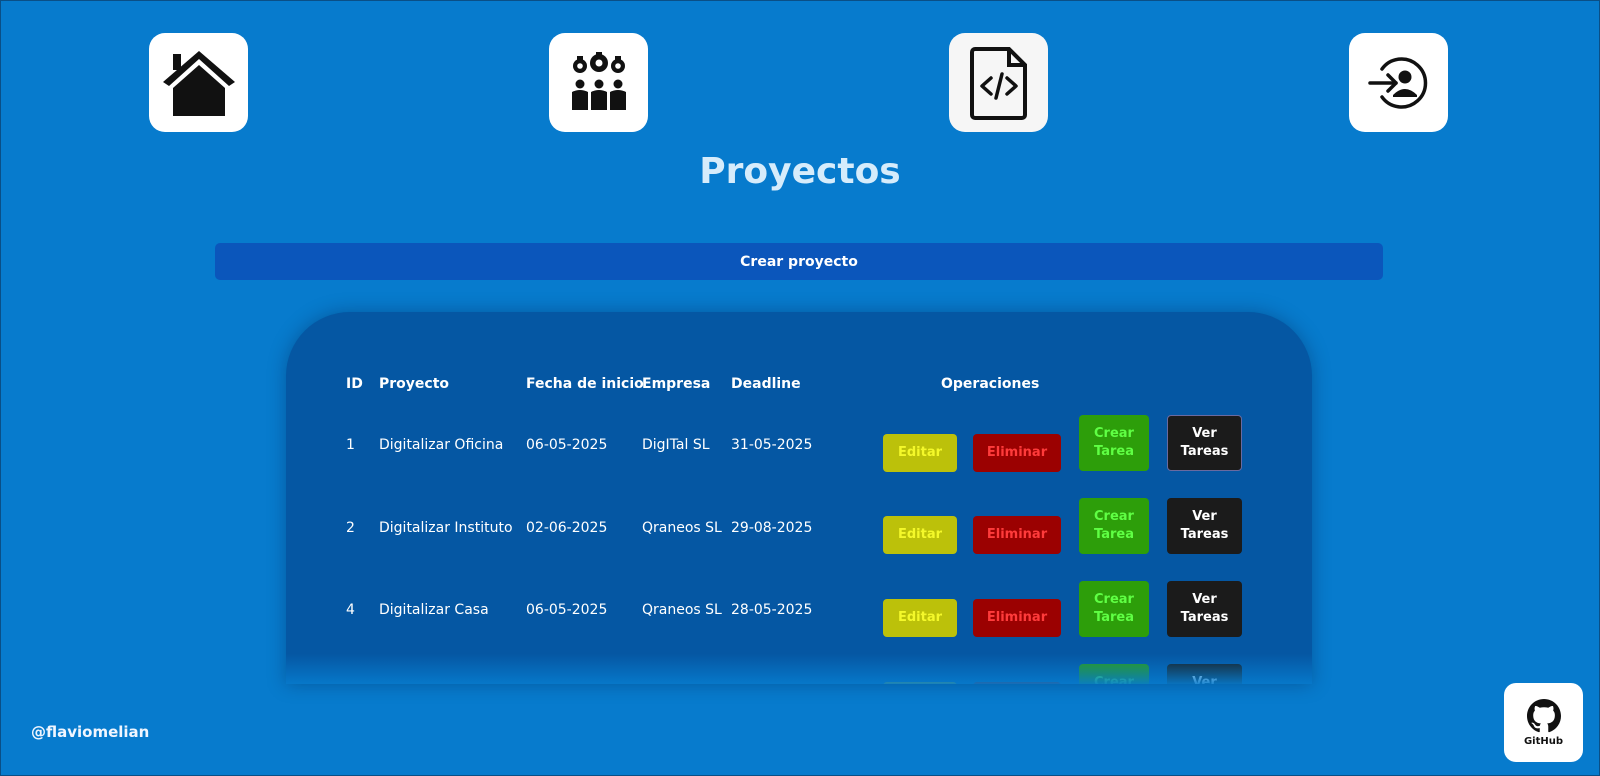 This screenshot has width=1600, height=776. I want to click on row-deadline: 29-08-2025, so click(772, 528).